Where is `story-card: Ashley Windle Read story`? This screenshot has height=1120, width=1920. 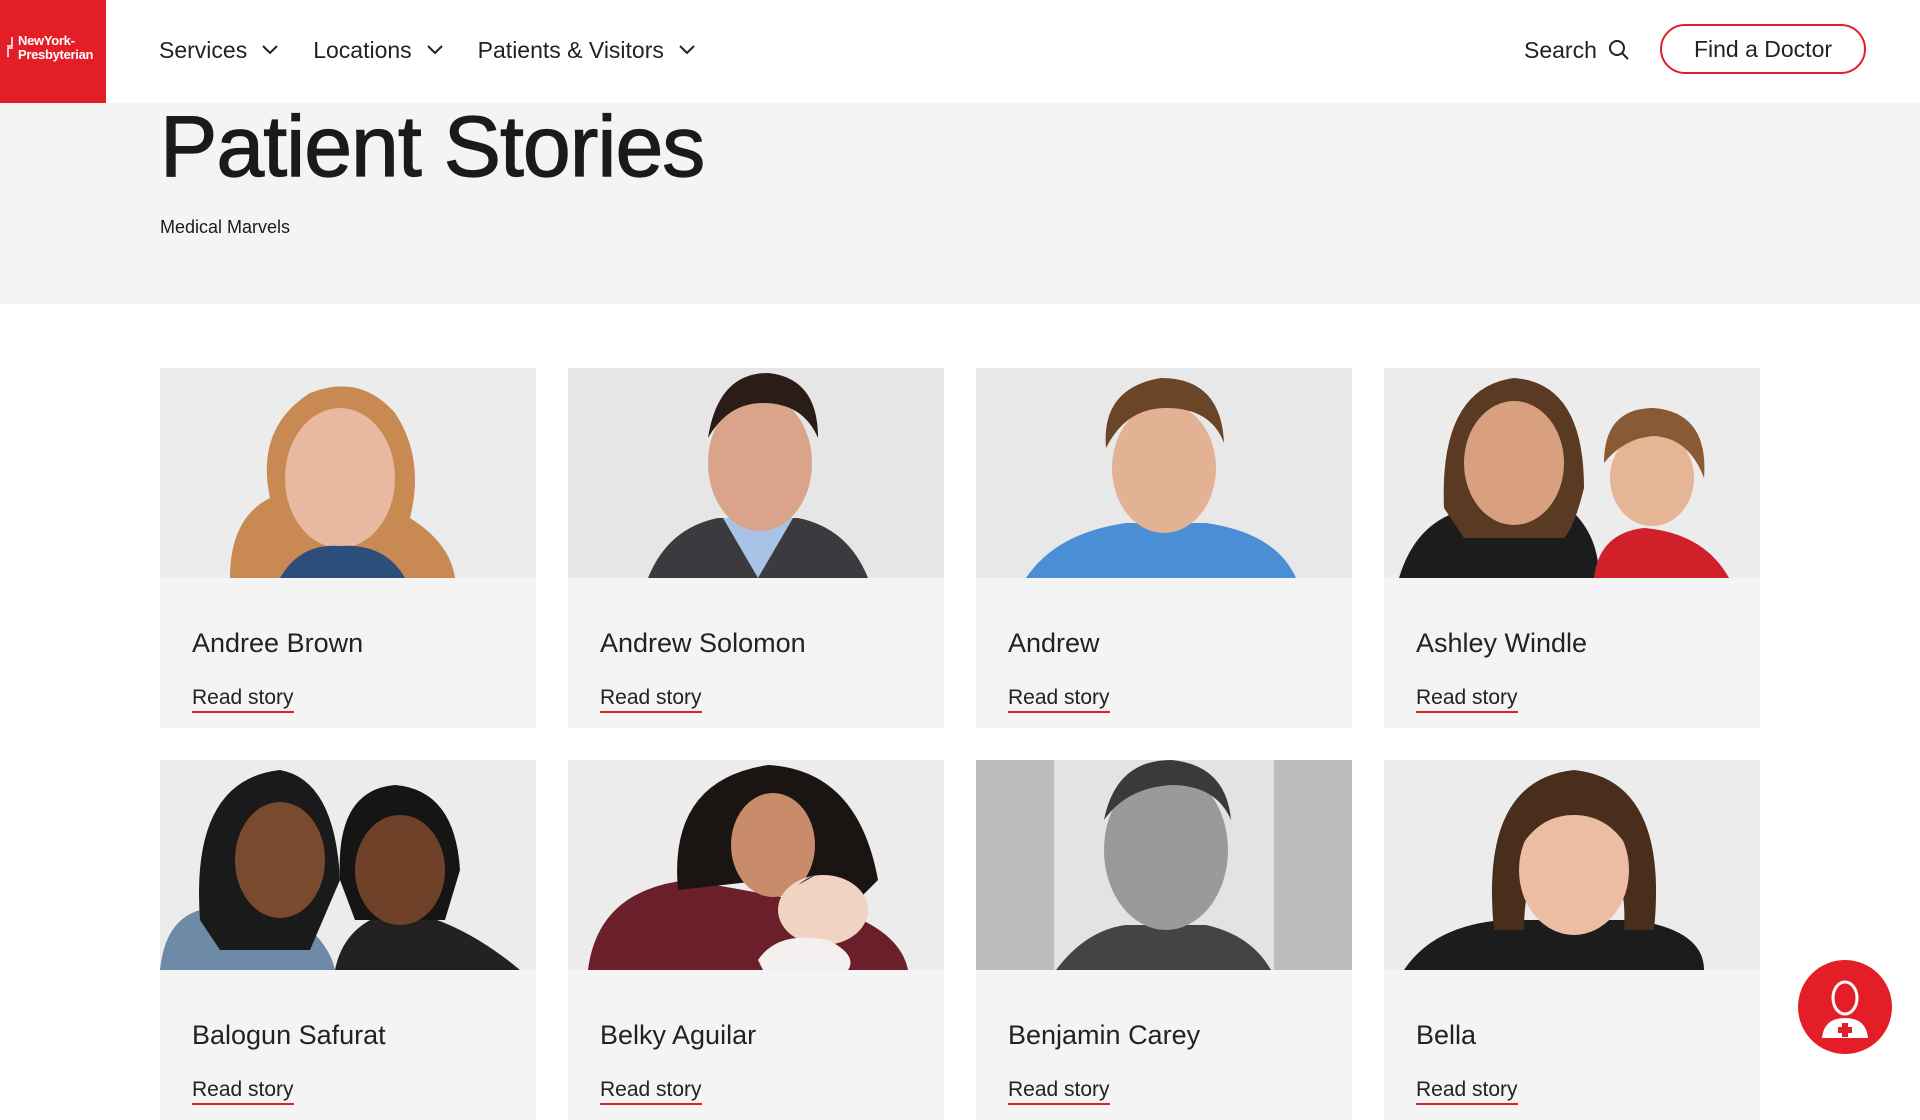
story-card: Ashley Windle Read story is located at coordinates (1572, 548).